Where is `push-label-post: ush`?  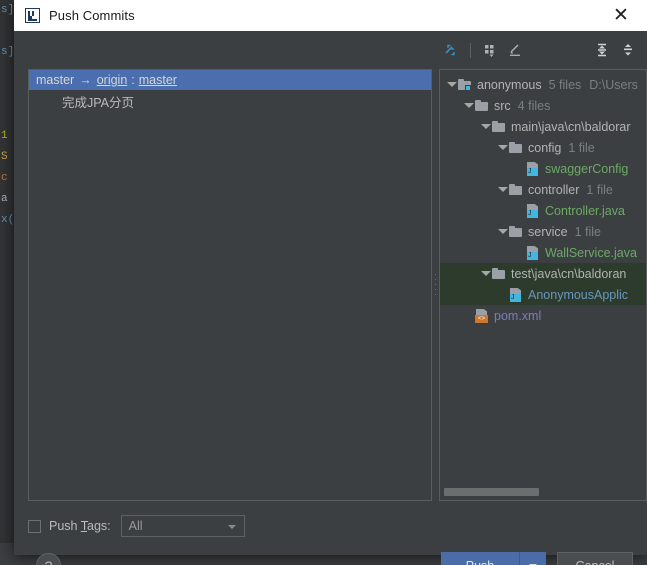
push-label-post: ush is located at coordinates (484, 562).